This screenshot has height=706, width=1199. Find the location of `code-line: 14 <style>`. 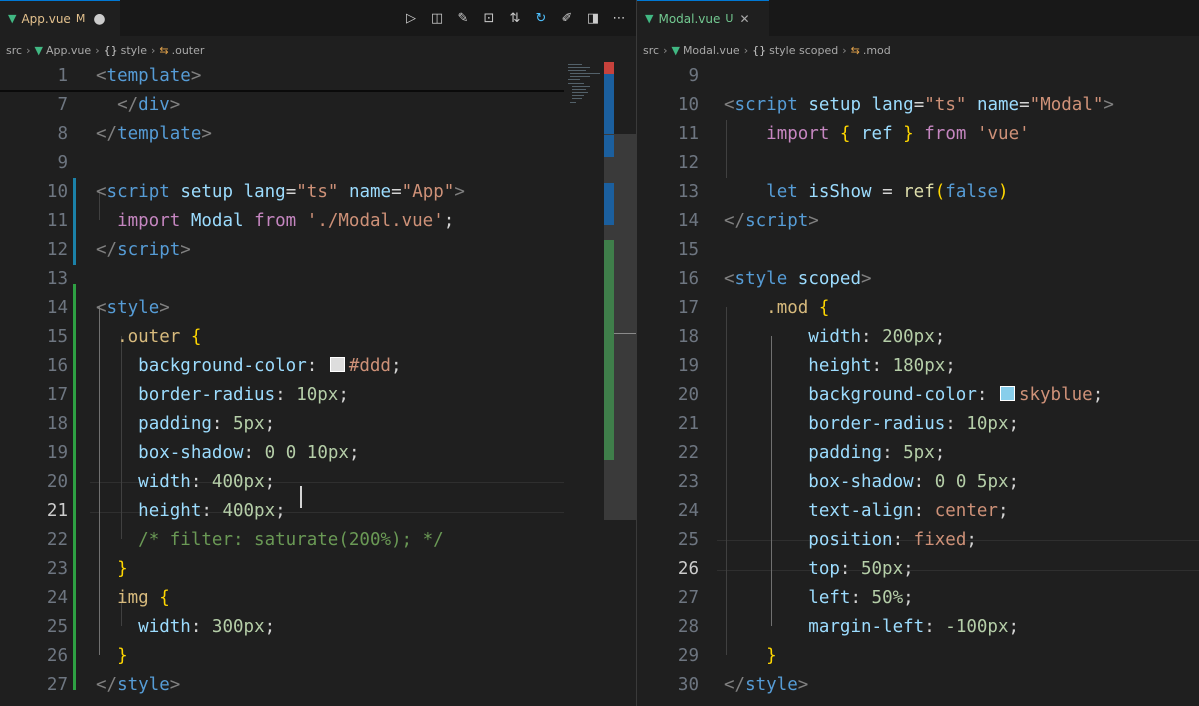

code-line: 14 <style> is located at coordinates (318, 308).